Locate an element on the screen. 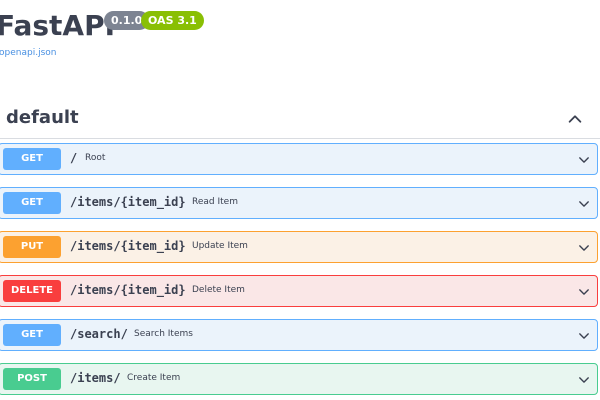 Image resolution: width=600 pixels, height=400 pixels. tag-section-default: default is located at coordinates (300, 119).